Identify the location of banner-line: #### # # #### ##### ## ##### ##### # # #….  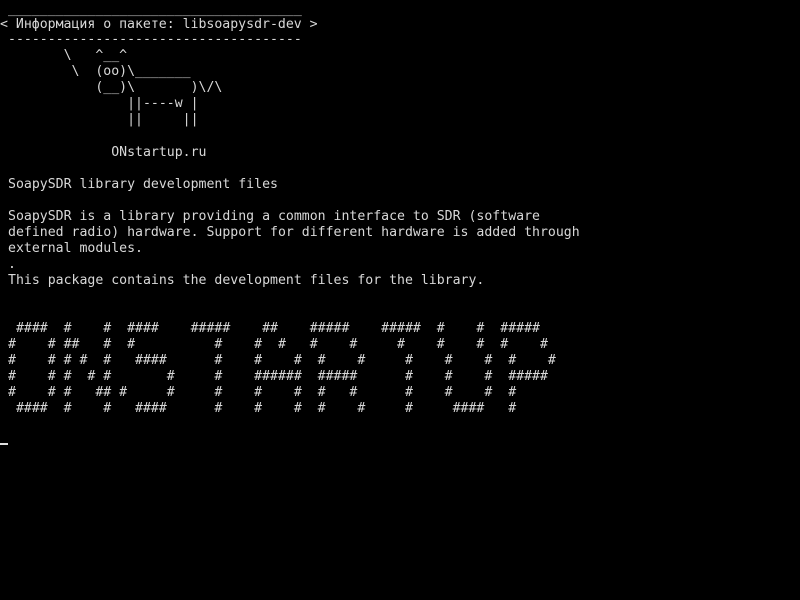
(274, 328).